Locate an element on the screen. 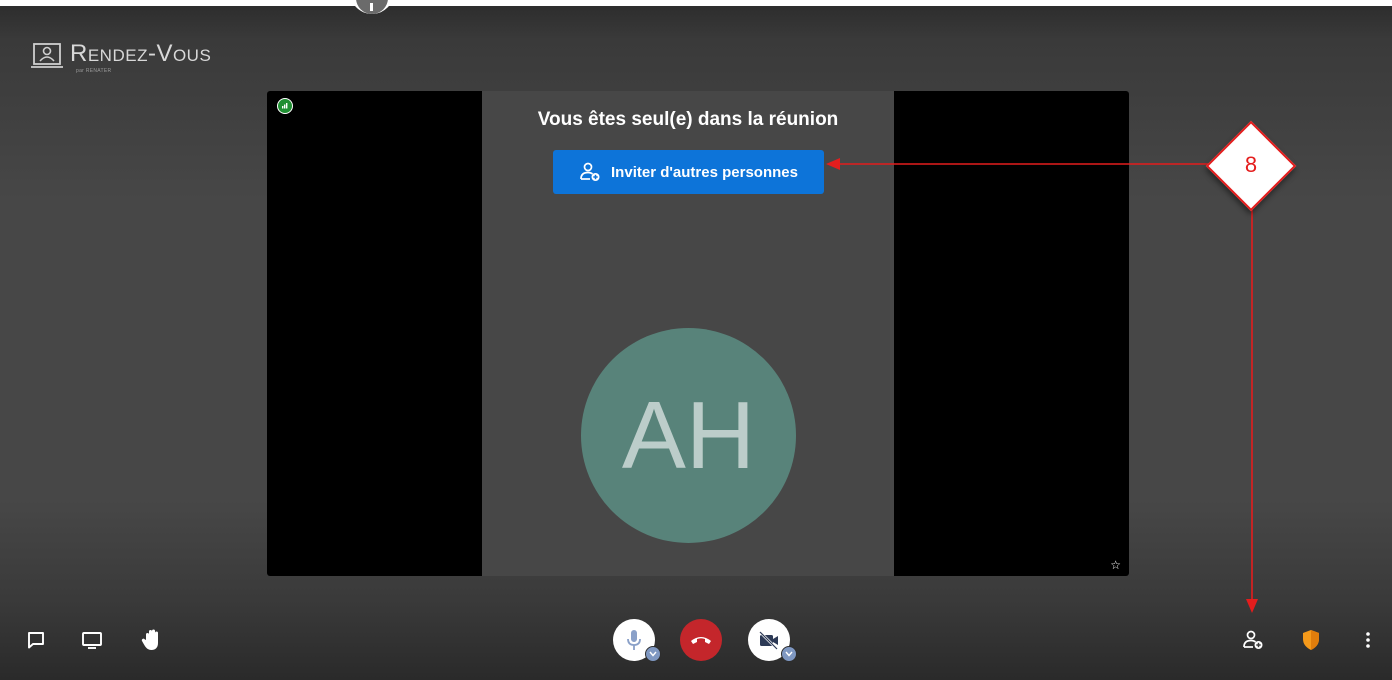 This screenshot has width=1392, height=680. app-logo: Rendez-Vous par RENATER is located at coordinates (120, 58).